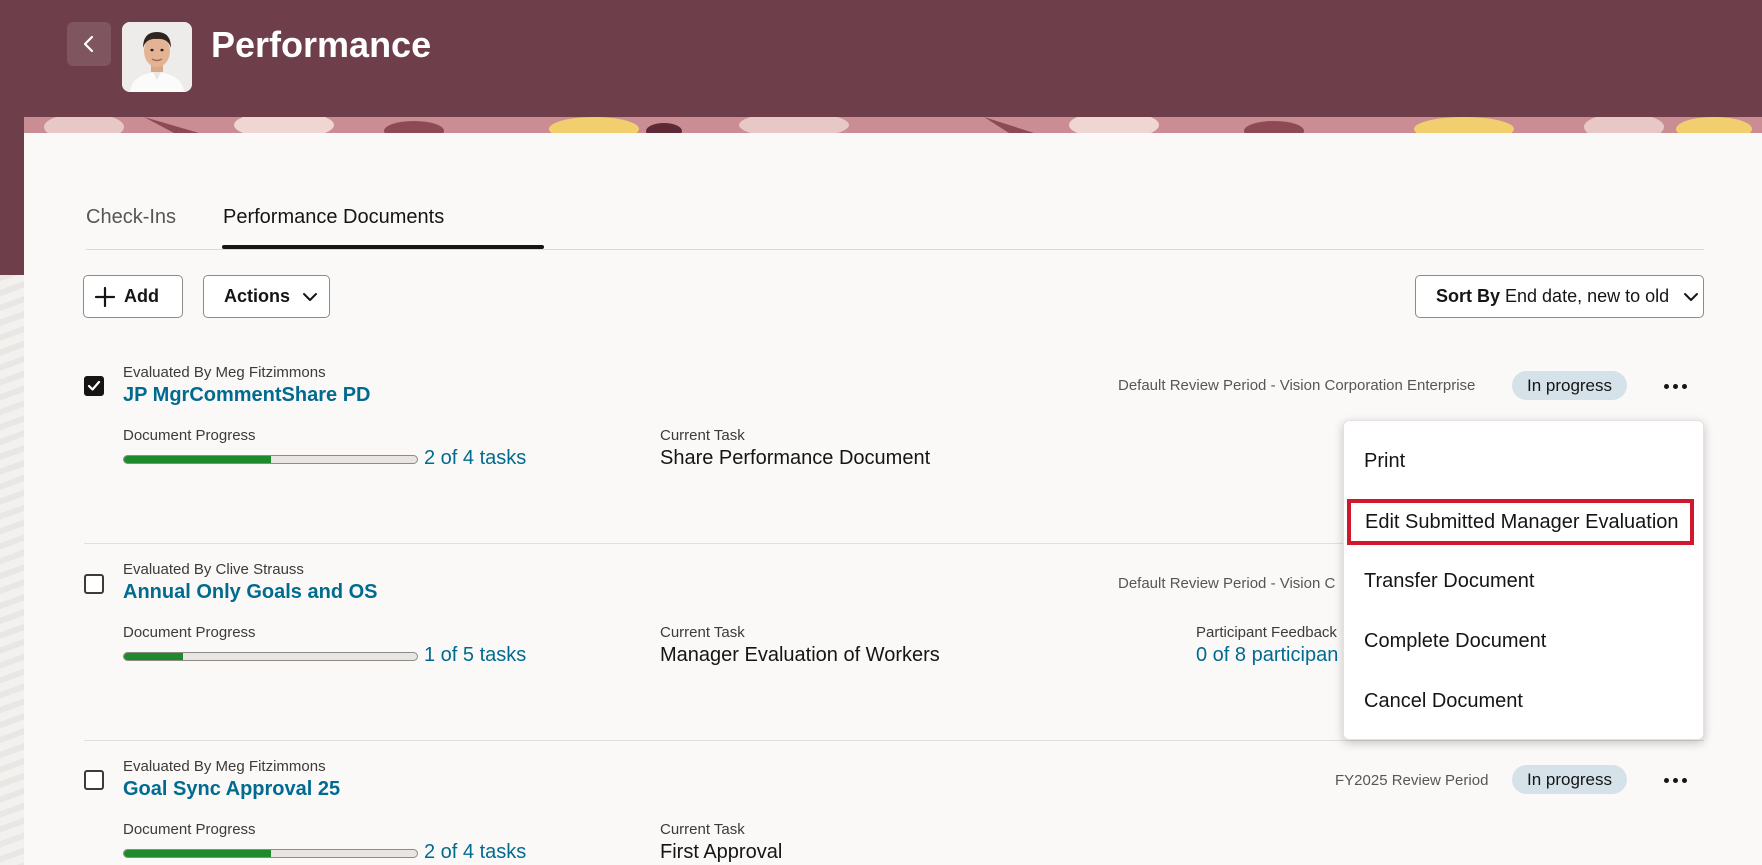 The height and width of the screenshot is (865, 1762). What do you see at coordinates (333, 217) in the screenshot?
I see `tab-performance-documents: Performance Documents` at bounding box center [333, 217].